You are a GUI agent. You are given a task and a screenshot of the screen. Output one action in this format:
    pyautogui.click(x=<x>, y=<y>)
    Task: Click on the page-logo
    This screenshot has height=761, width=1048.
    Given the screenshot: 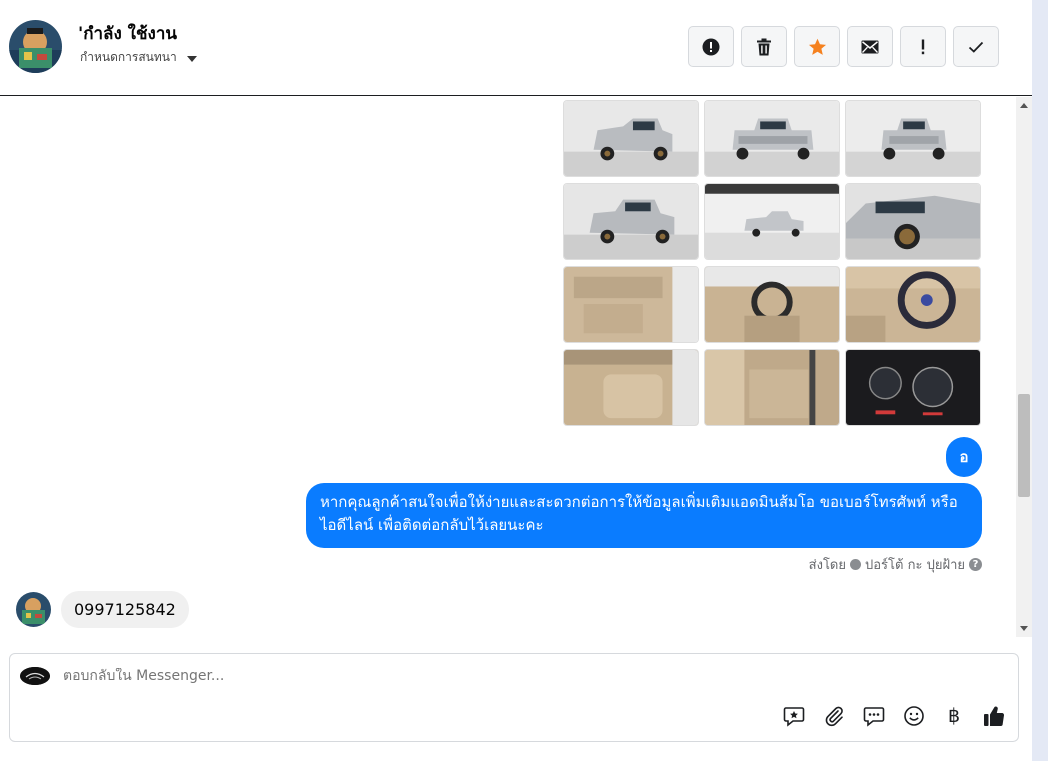 What is the action you would take?
    pyautogui.click(x=35, y=676)
    